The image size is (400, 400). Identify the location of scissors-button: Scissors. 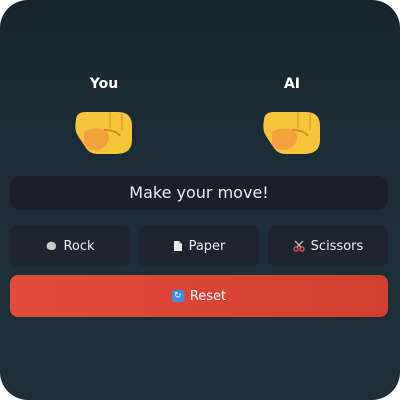
(328, 246).